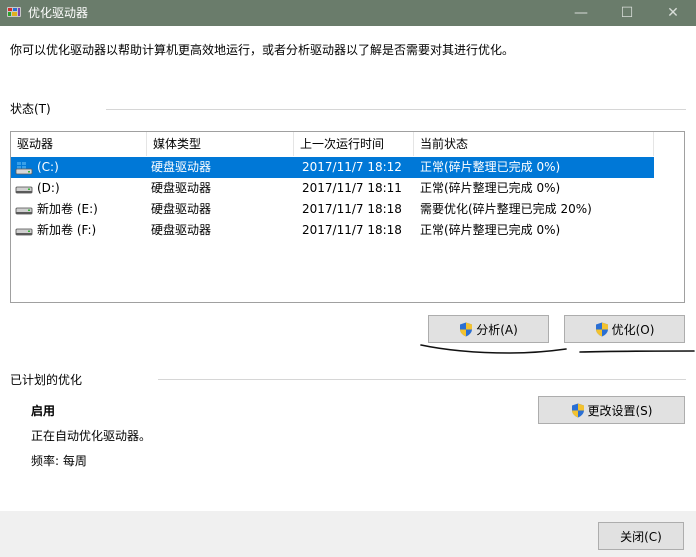 The width and height of the screenshot is (696, 557). Describe the element at coordinates (24, 167) in the screenshot. I see `windows-drive-icon` at that location.